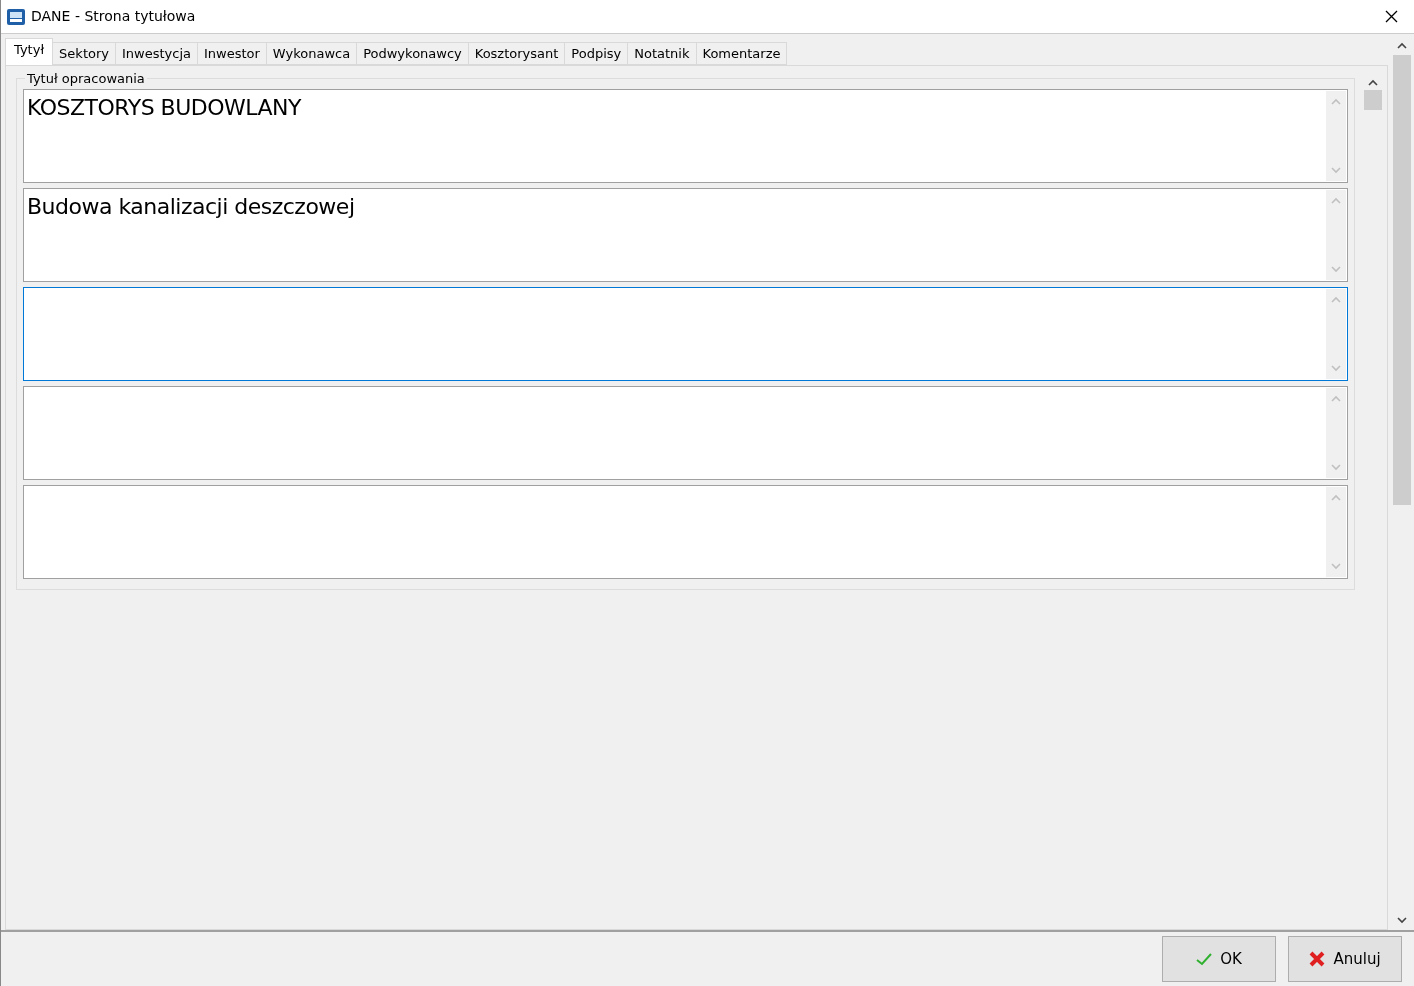  I want to click on tab: Sektory, so click(84, 53).